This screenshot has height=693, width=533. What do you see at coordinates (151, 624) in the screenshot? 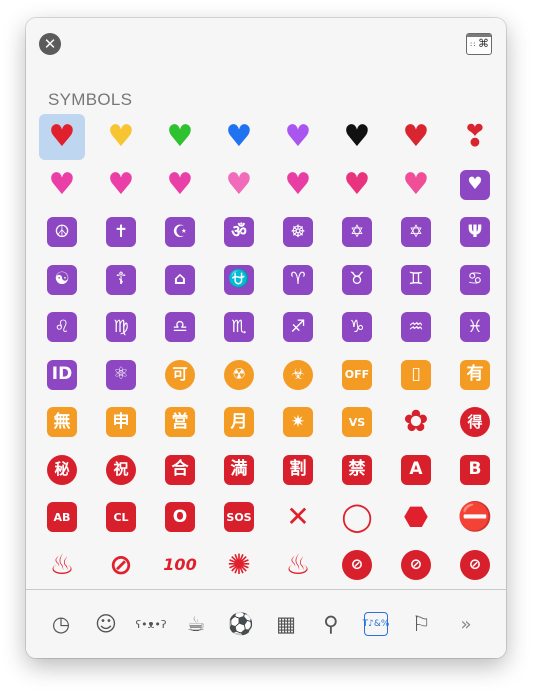
I see `category-animals-nature: ʕ•ᴥ•ʔ` at bounding box center [151, 624].